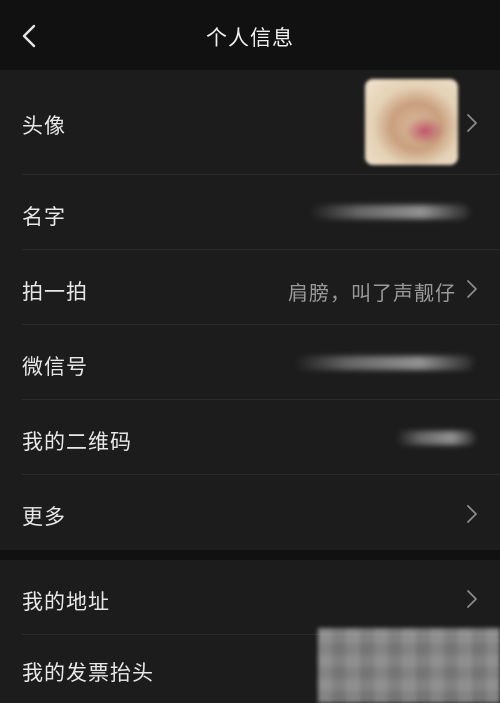 Image resolution: width=500 pixels, height=703 pixels. I want to click on section-gap, so click(250, 555).